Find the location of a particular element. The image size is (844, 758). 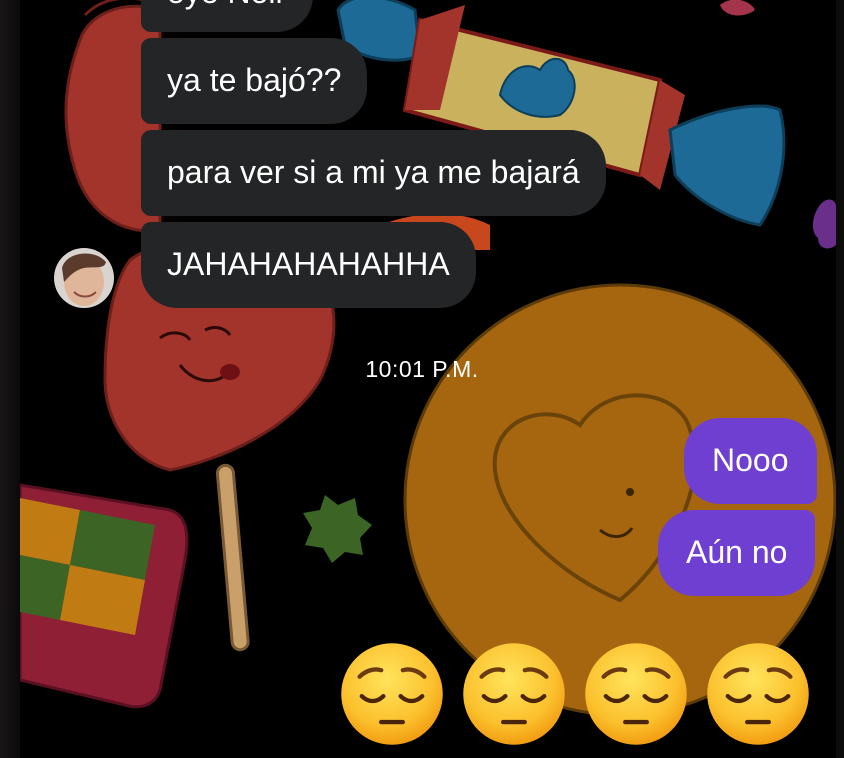

avatar-photo is located at coordinates (84, 278).